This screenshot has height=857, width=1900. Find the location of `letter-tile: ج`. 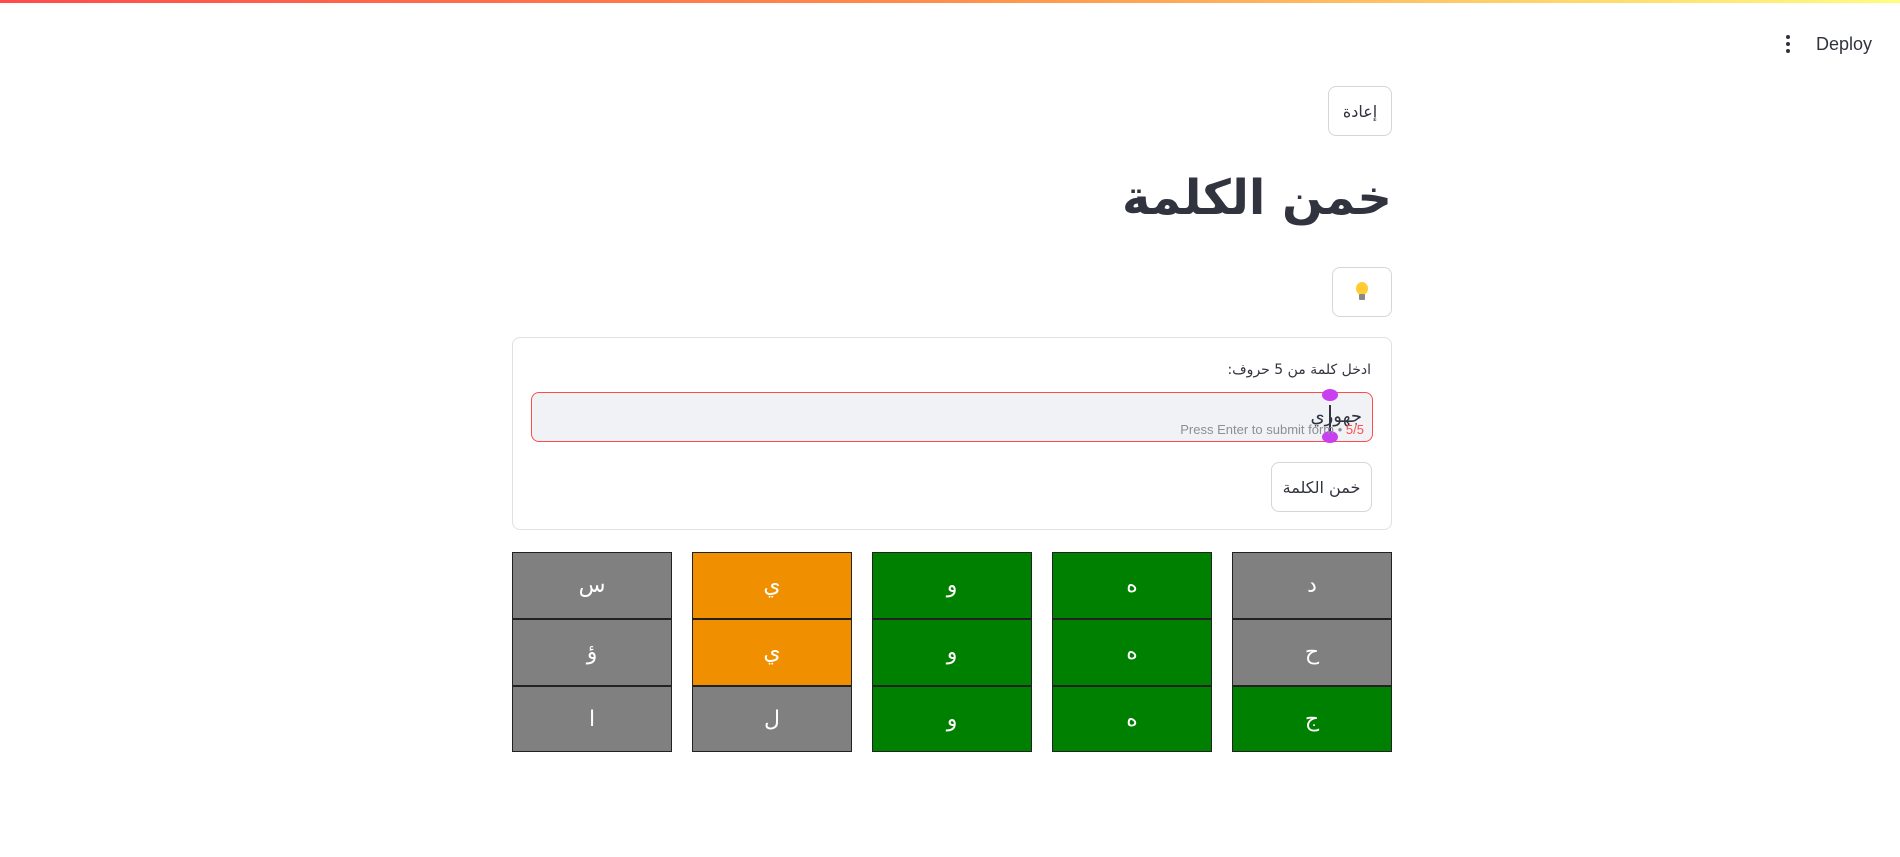

letter-tile: ج is located at coordinates (1312, 719).